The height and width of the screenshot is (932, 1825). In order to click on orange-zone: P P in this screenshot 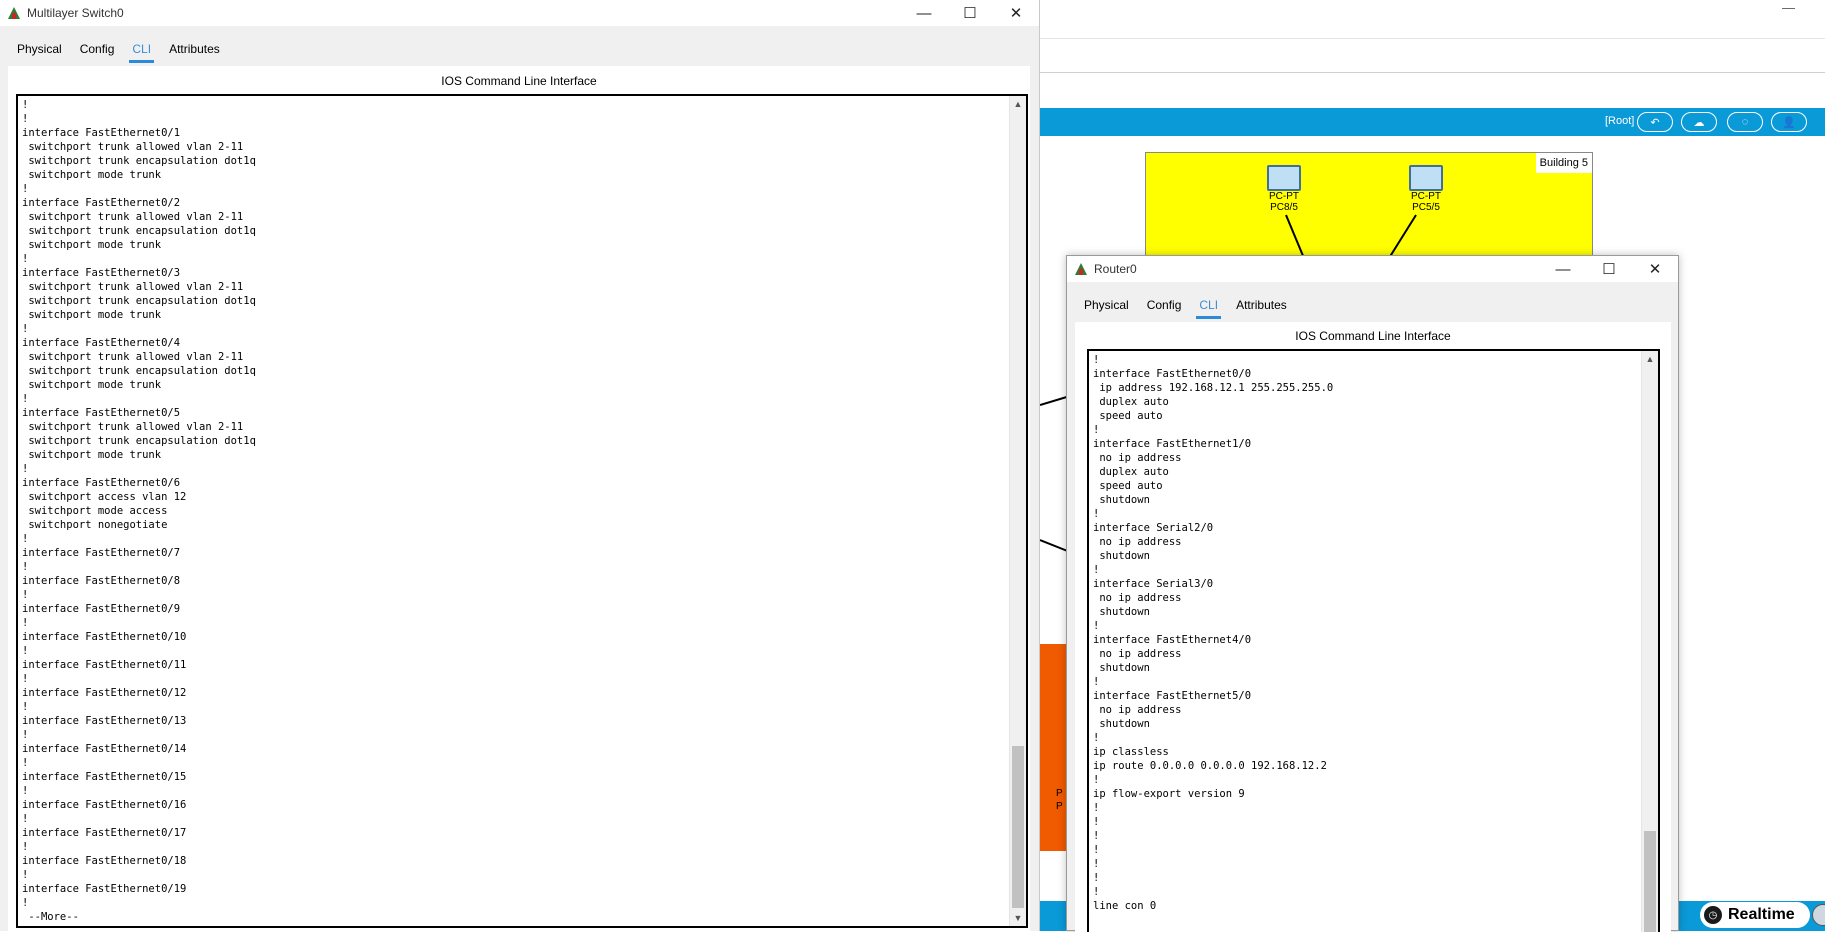, I will do `click(1054, 747)`.